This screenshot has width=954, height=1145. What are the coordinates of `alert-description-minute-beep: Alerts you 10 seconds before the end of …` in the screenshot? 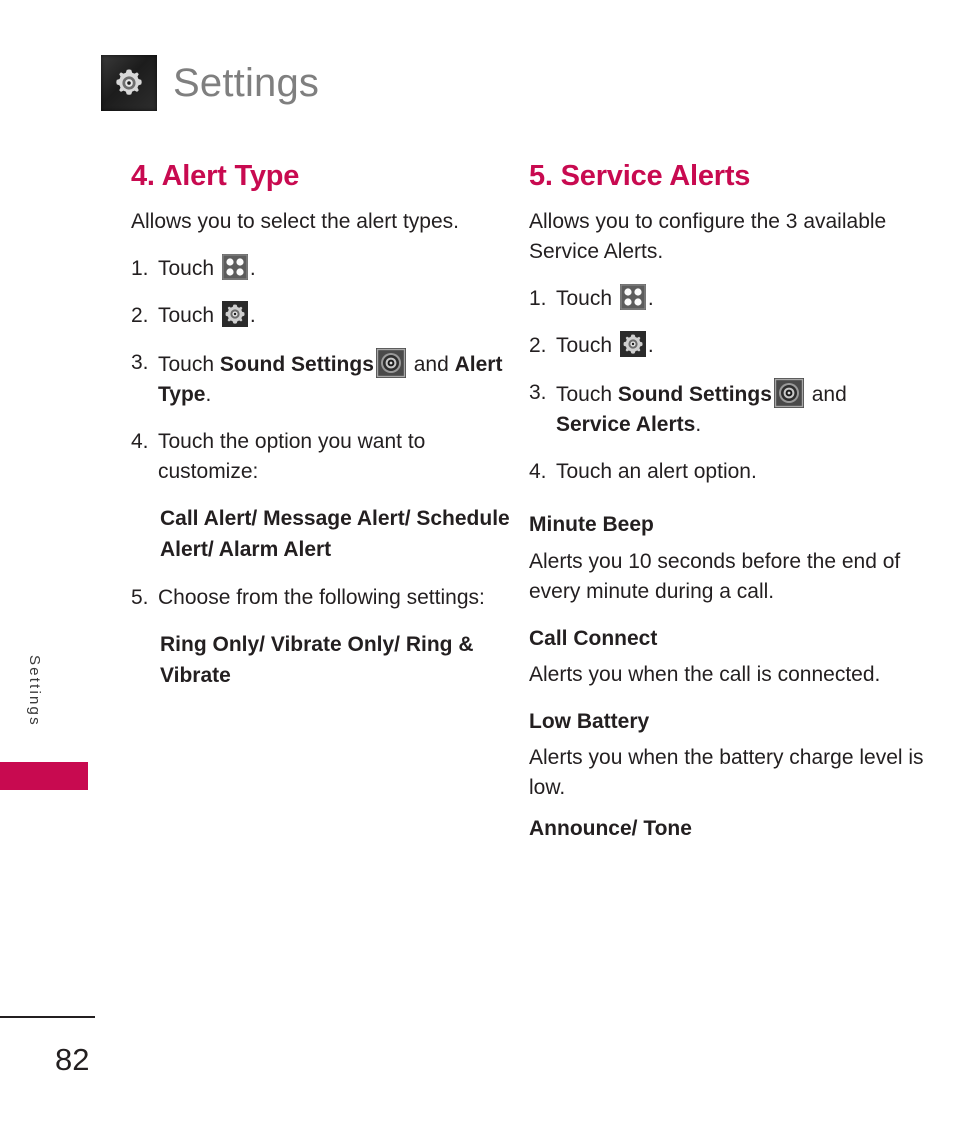 It's located at (715, 576).